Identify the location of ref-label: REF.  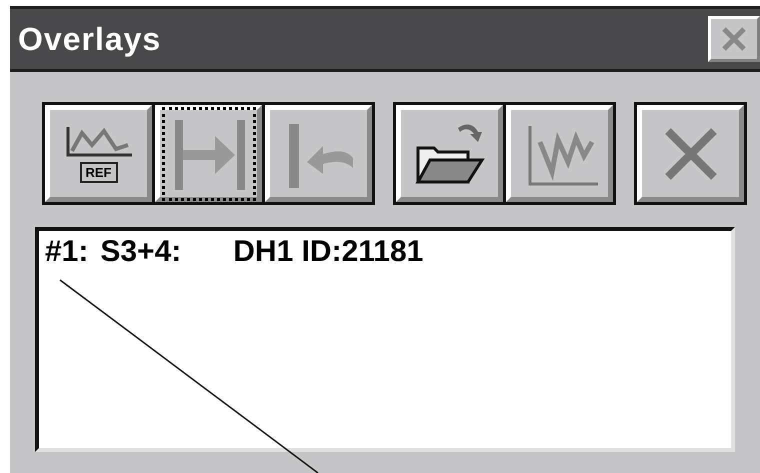
(99, 172).